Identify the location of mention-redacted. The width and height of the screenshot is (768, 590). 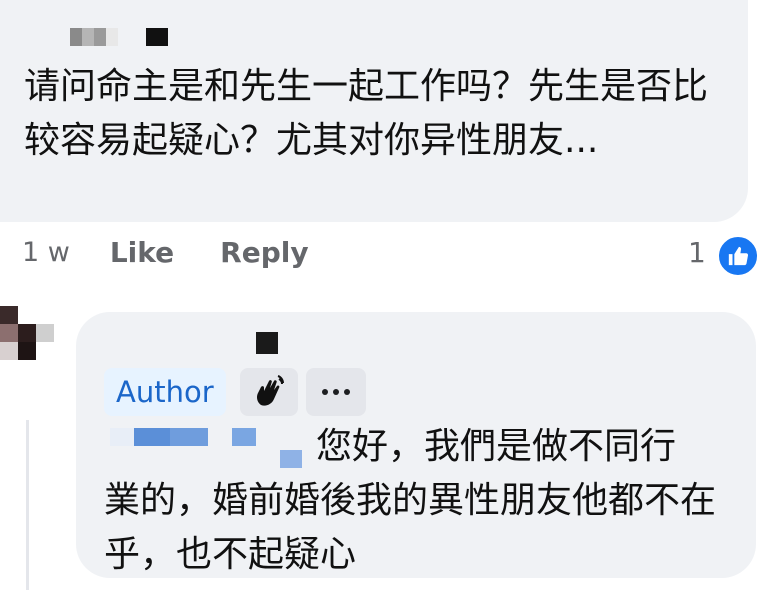
(210, 451).